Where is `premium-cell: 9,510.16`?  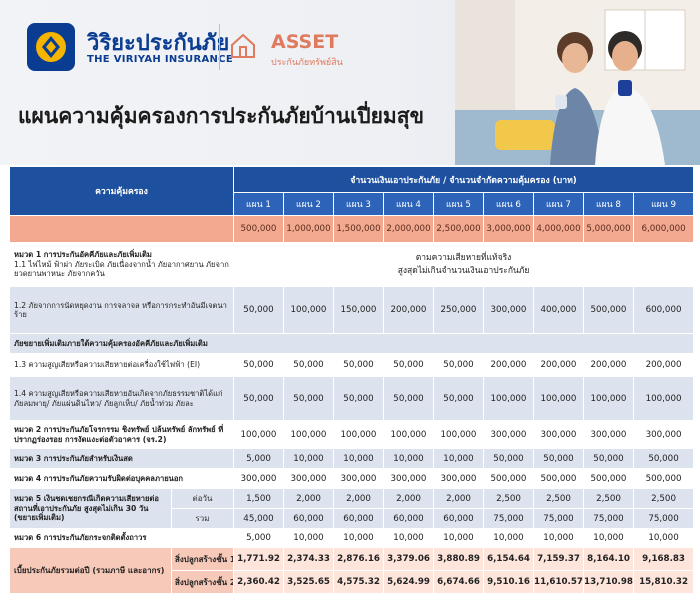 premium-cell: 9,510.16 is located at coordinates (508, 582).